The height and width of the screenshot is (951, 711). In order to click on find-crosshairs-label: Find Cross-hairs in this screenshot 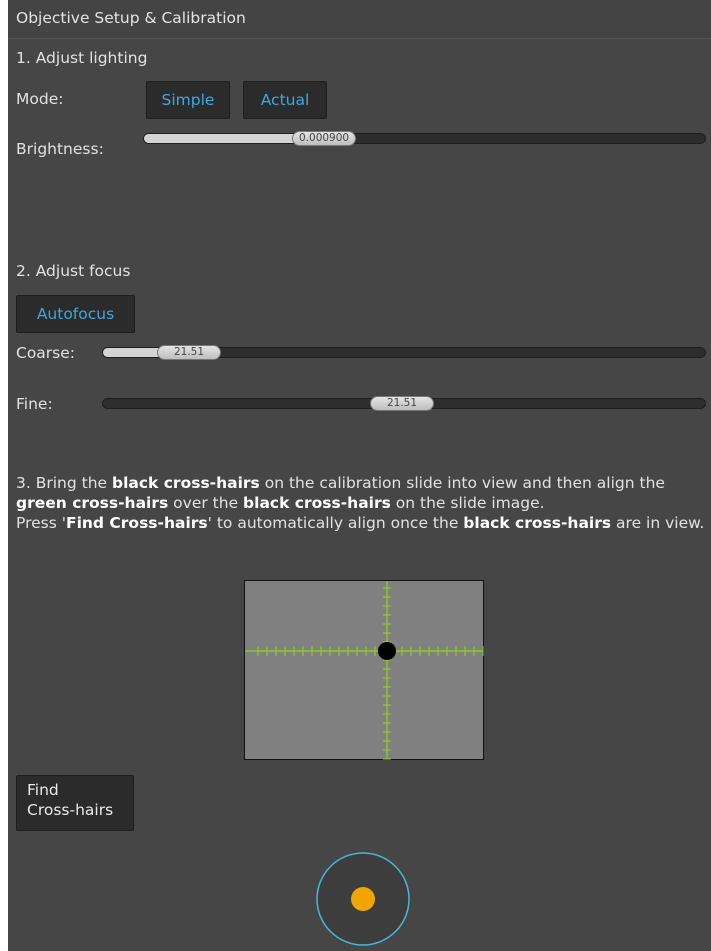, I will do `click(70, 800)`.